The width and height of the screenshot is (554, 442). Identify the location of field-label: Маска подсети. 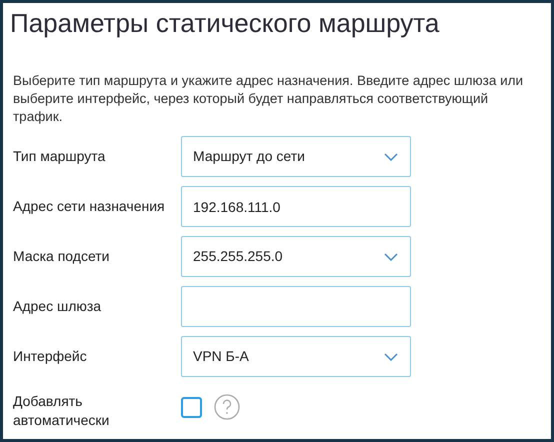
(61, 256).